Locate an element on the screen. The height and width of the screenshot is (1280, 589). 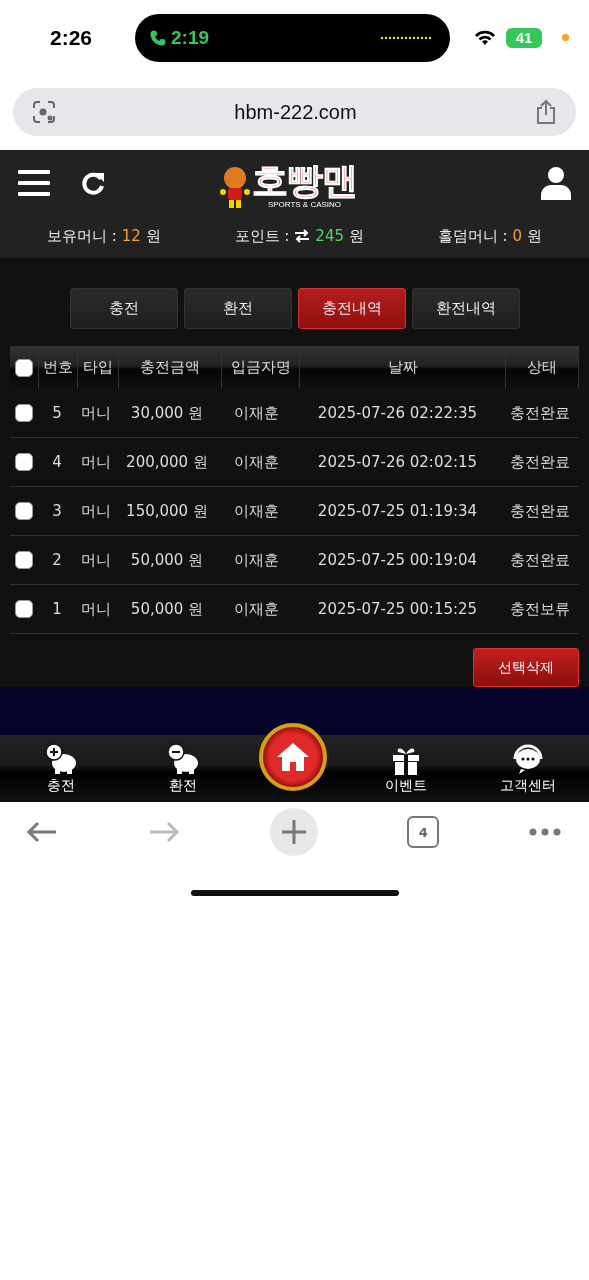
balance-label: 홀덤머니 : is located at coordinates (472, 236).